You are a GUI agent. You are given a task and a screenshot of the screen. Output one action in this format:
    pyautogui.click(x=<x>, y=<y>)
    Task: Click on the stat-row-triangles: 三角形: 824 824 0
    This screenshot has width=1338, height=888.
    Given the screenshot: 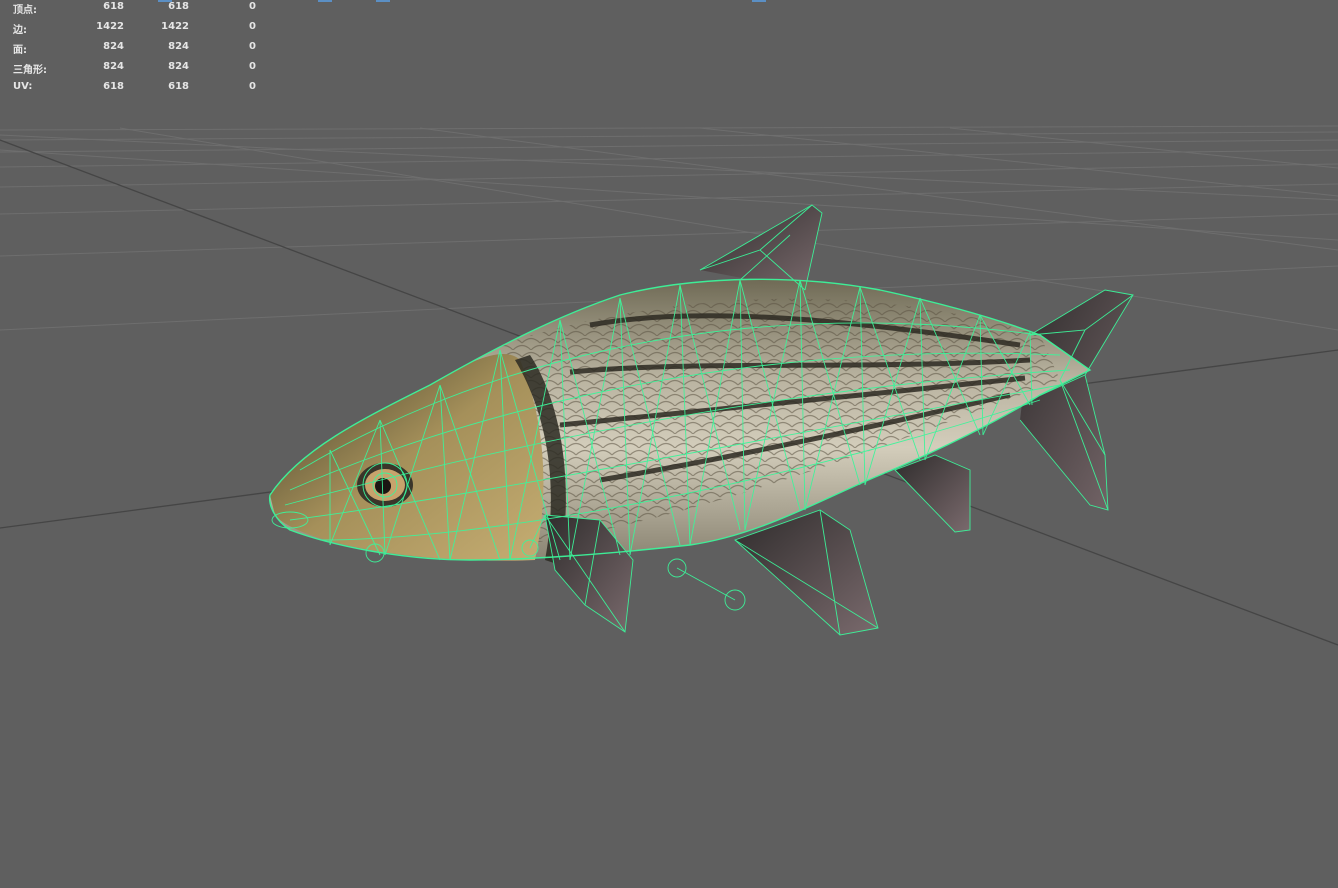 What is the action you would take?
    pyautogui.click(x=135, y=70)
    